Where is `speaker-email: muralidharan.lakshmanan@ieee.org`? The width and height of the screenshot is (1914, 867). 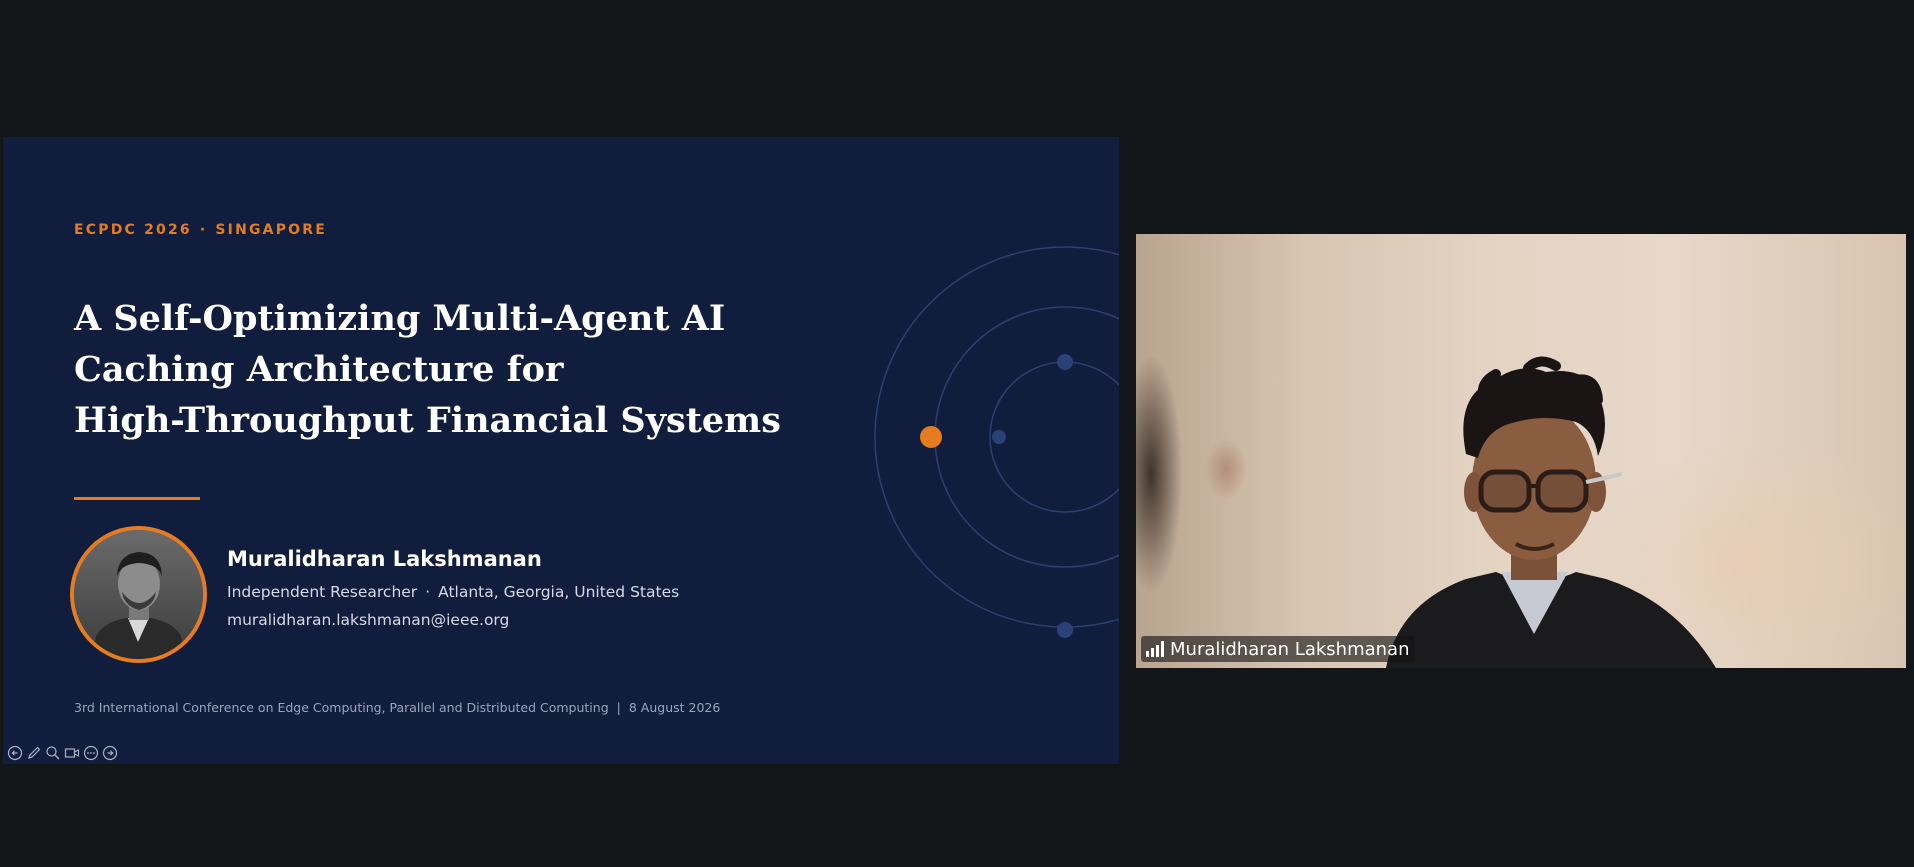
speaker-email: muralidharan.lakshmanan@ieee.org is located at coordinates (368, 620).